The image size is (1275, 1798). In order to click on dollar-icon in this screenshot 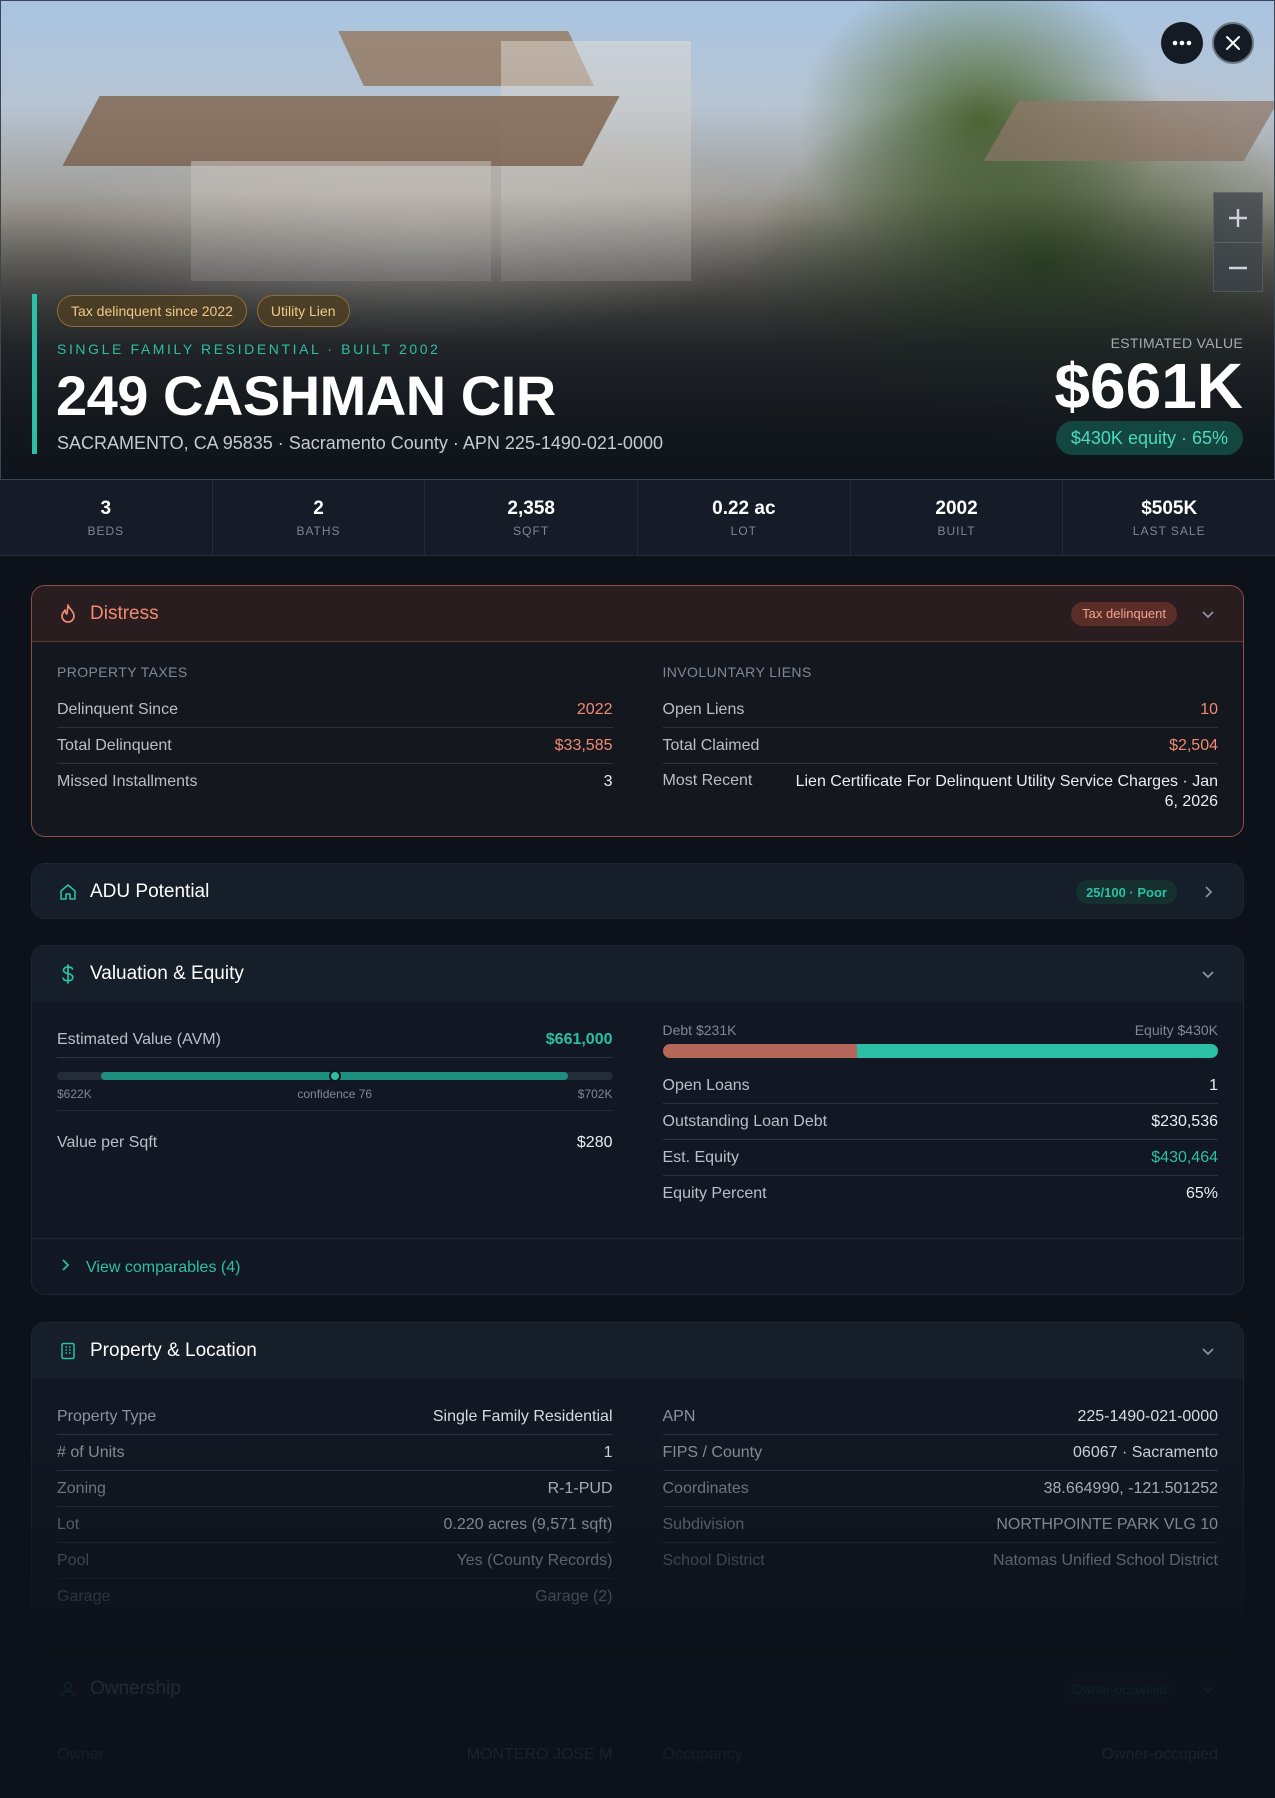, I will do `click(68, 974)`.